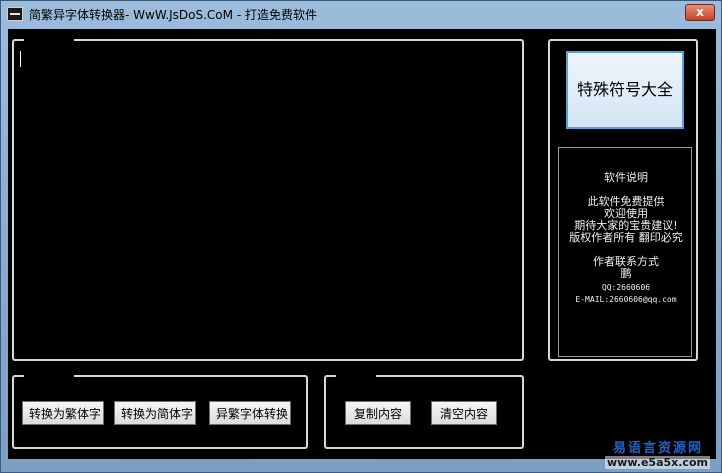 This screenshot has height=473, width=722. What do you see at coordinates (63, 413) in the screenshot?
I see `to-traditional-button: 转换为繁体字` at bounding box center [63, 413].